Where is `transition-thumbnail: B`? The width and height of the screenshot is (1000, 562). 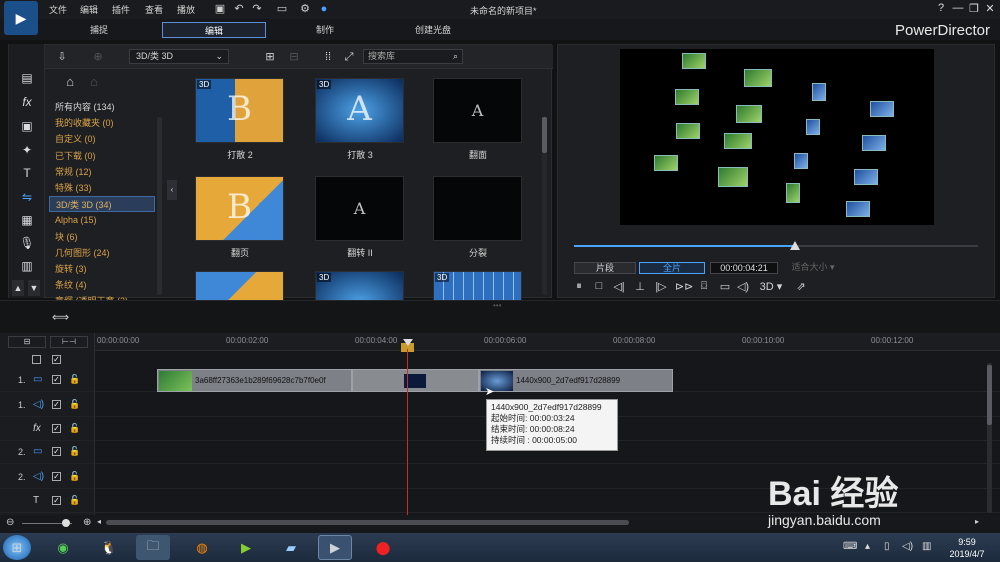
transition-thumbnail: B is located at coordinates (239, 208).